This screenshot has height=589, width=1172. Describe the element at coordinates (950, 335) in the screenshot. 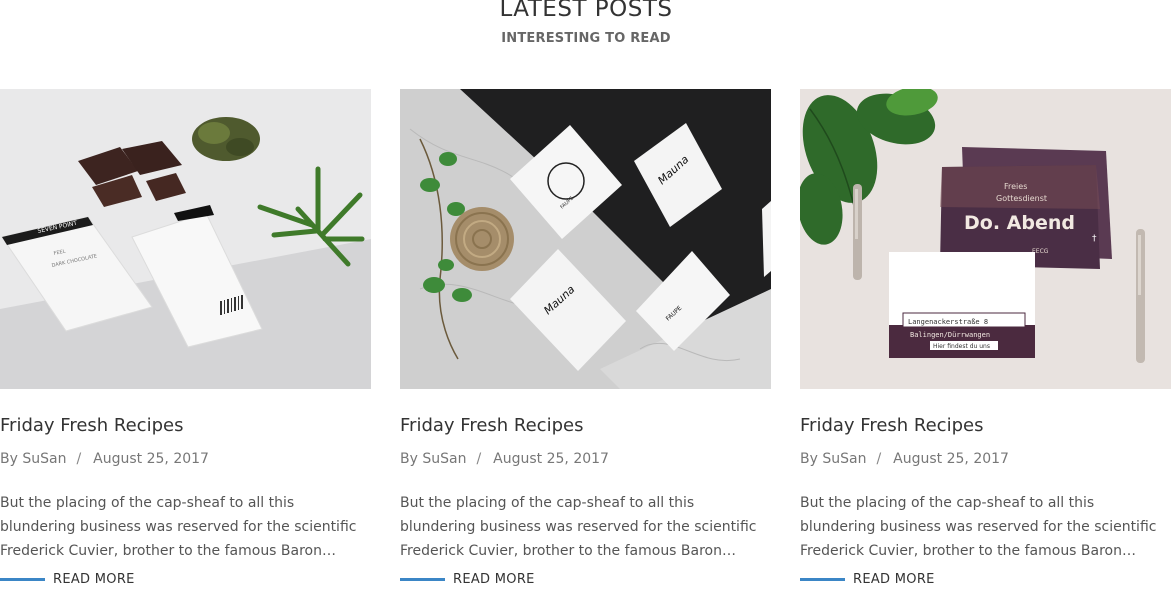

I see `svg-text: Balingen/Dürrwangen` at that location.